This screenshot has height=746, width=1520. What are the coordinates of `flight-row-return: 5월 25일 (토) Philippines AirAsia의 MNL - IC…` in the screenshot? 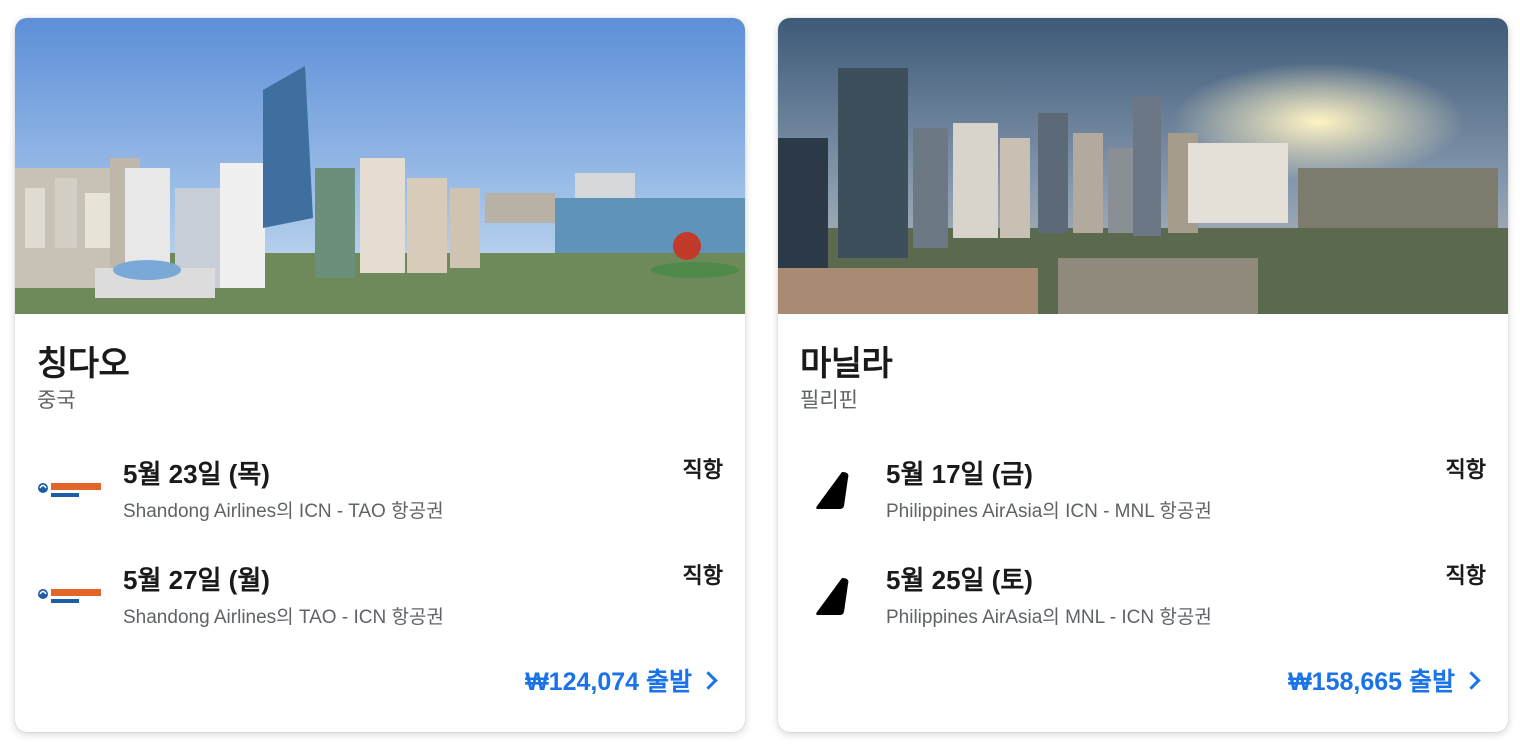 It's located at (1143, 594).